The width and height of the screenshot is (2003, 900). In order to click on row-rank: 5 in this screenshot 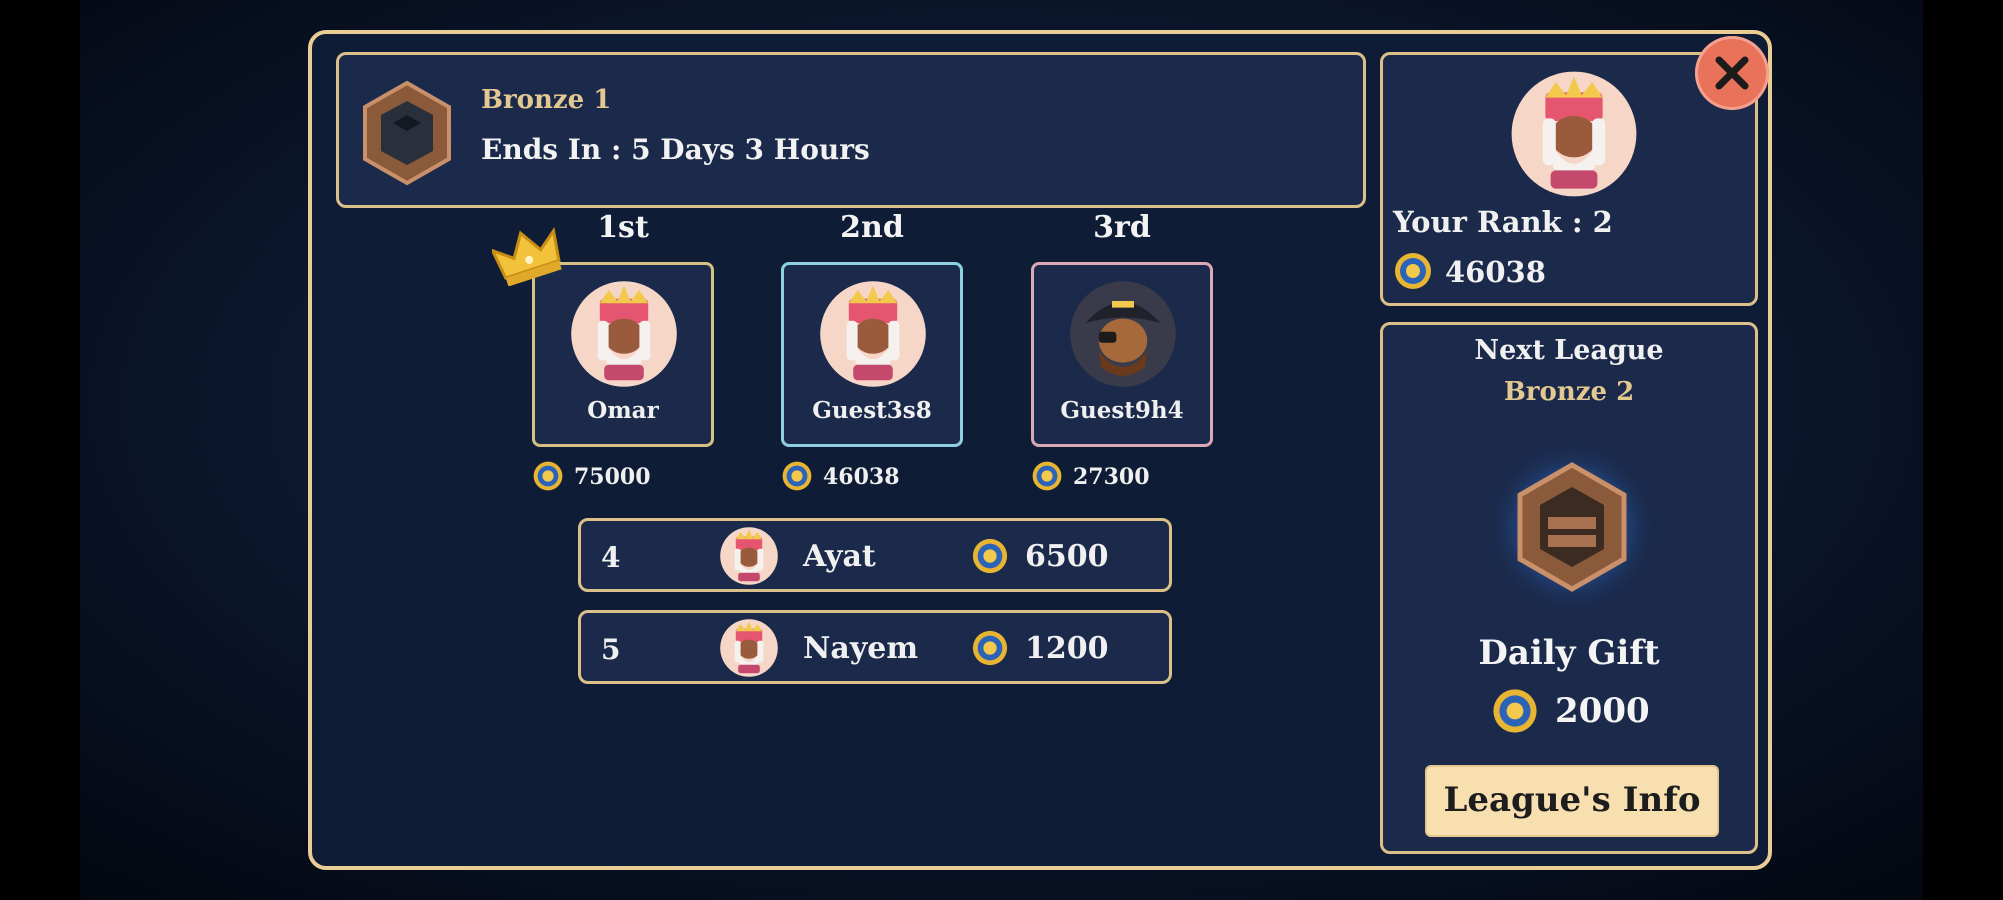, I will do `click(611, 649)`.